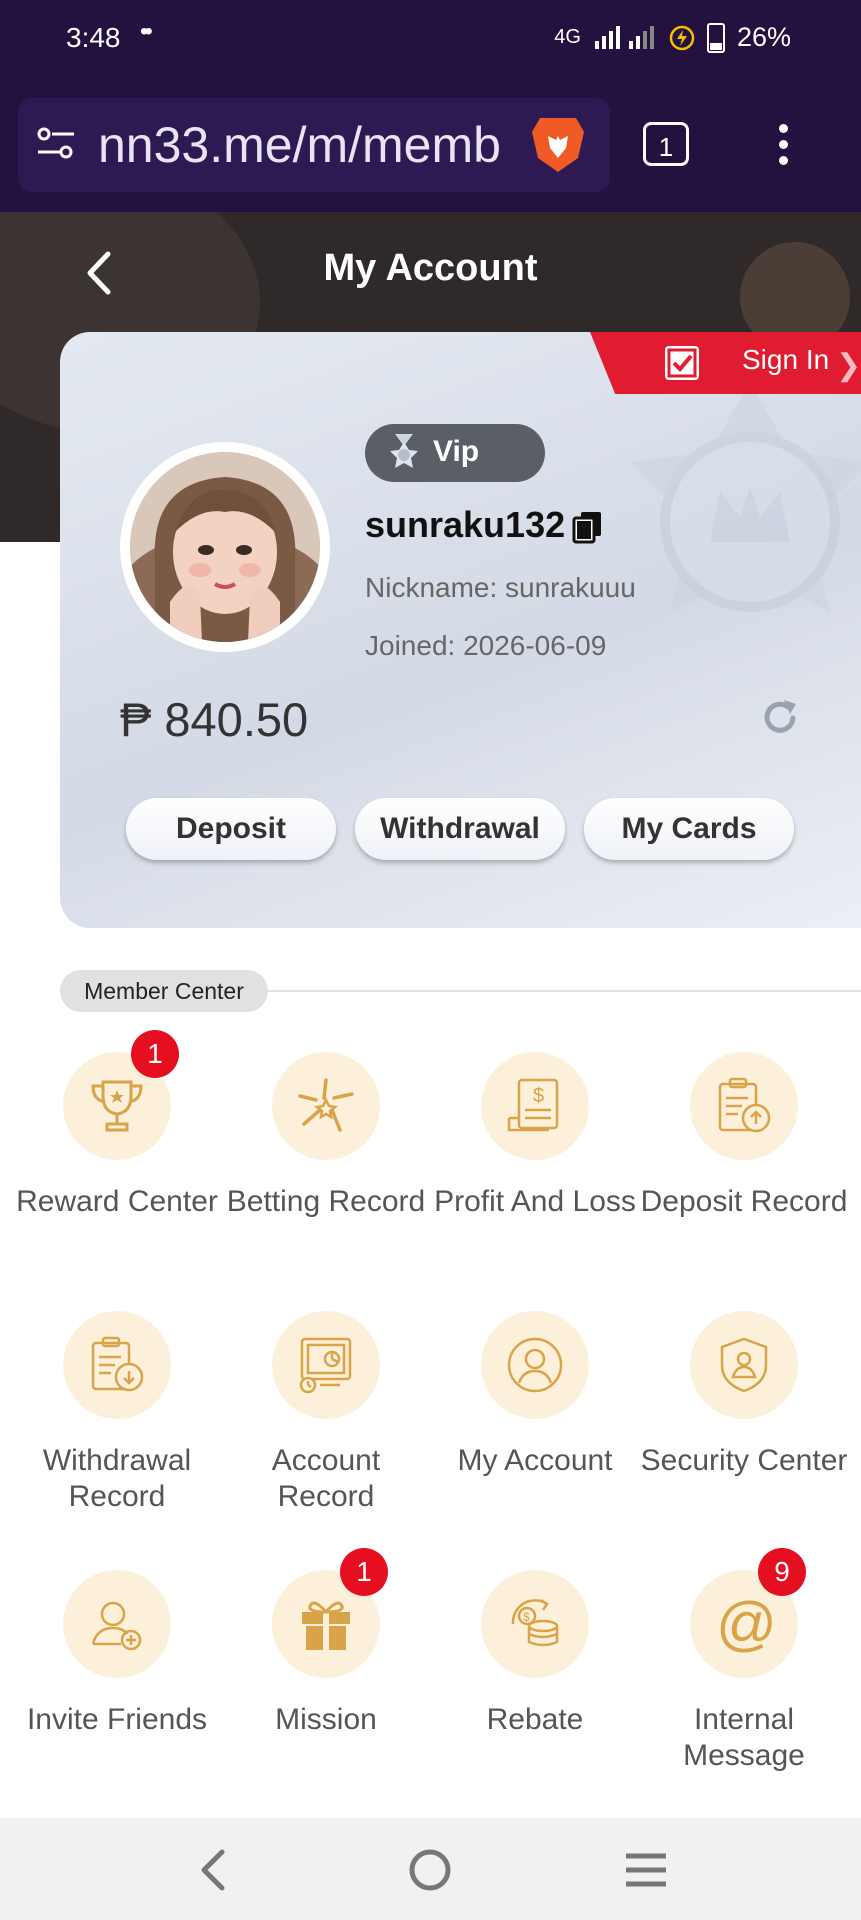  I want to click on browser-top-bar: 3:48 •• 4G 26% nn33.me/m/memb 1, so click(430, 106).